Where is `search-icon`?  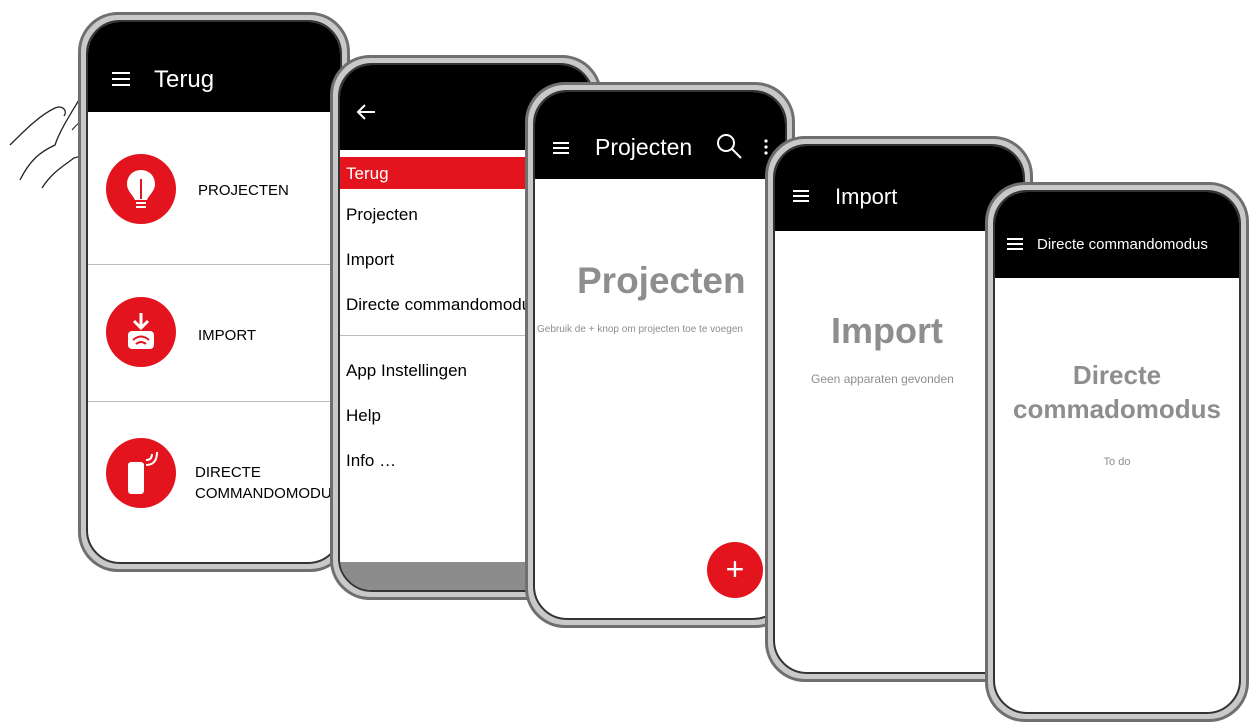
search-icon is located at coordinates (729, 146).